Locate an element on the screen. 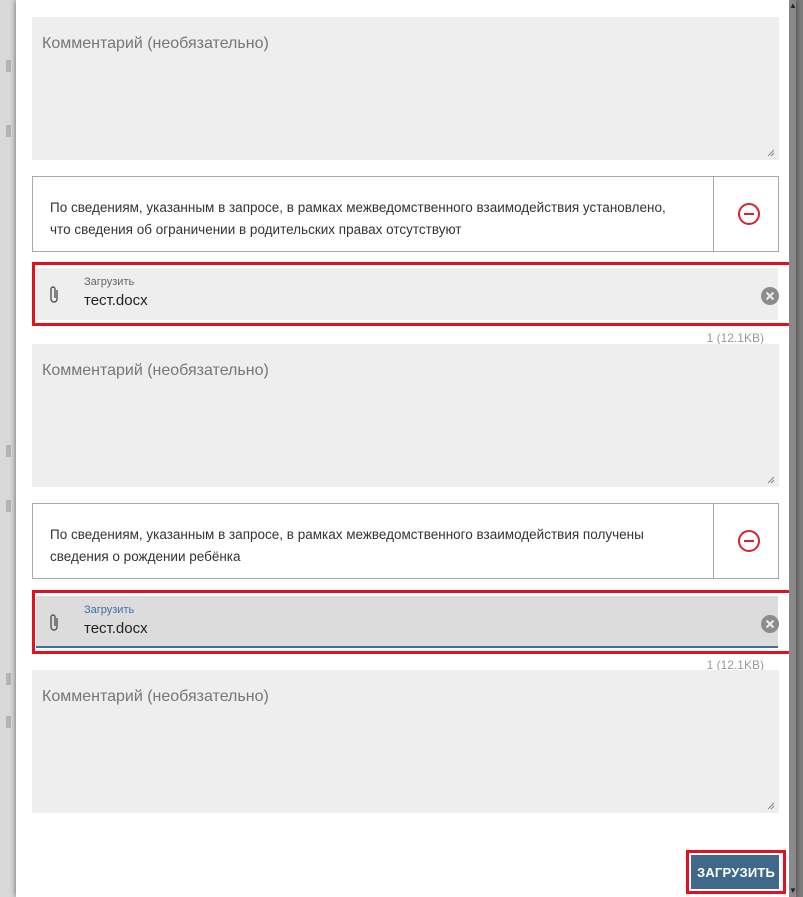 The image size is (803, 897). file-size: 1 (12.1KB) is located at coordinates (735, 338).